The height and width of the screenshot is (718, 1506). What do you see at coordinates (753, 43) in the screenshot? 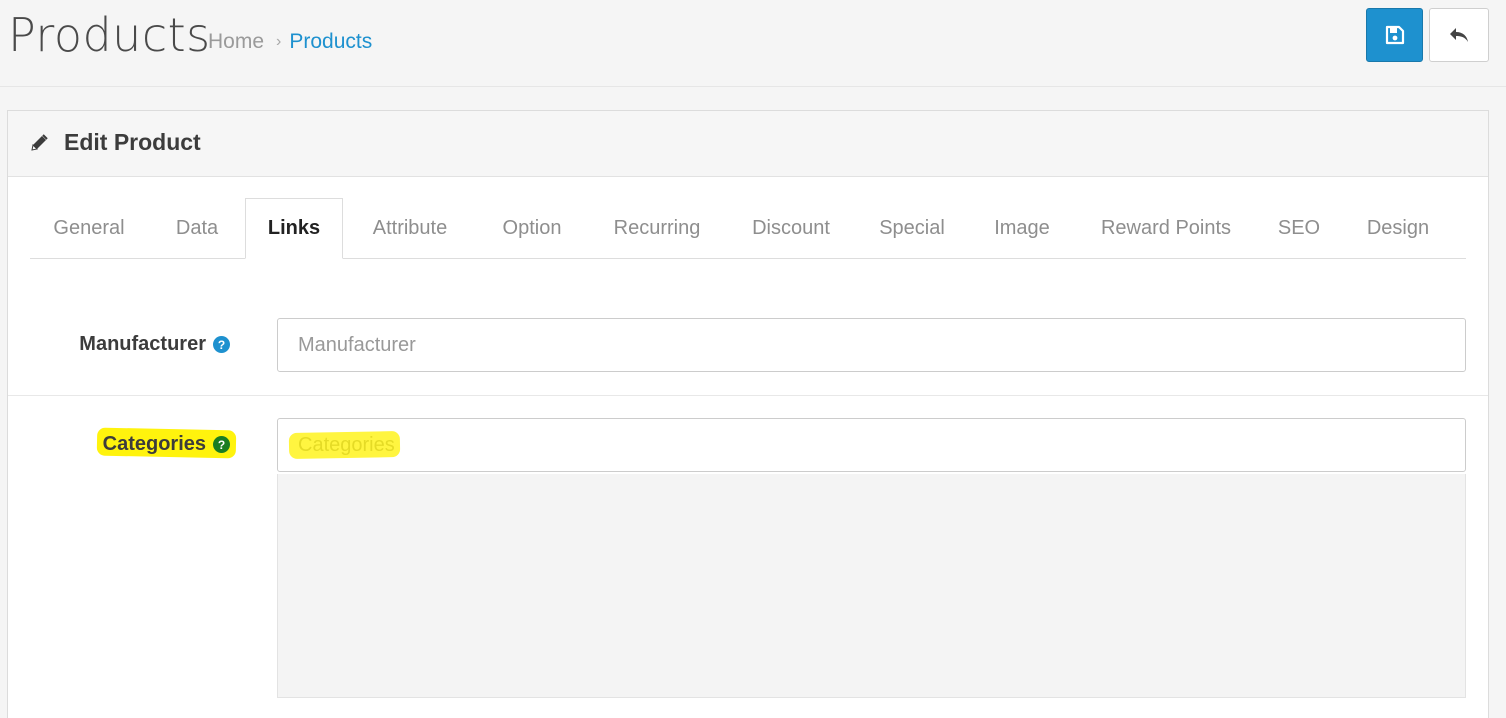
I see `page-header: Products Home › Products` at bounding box center [753, 43].